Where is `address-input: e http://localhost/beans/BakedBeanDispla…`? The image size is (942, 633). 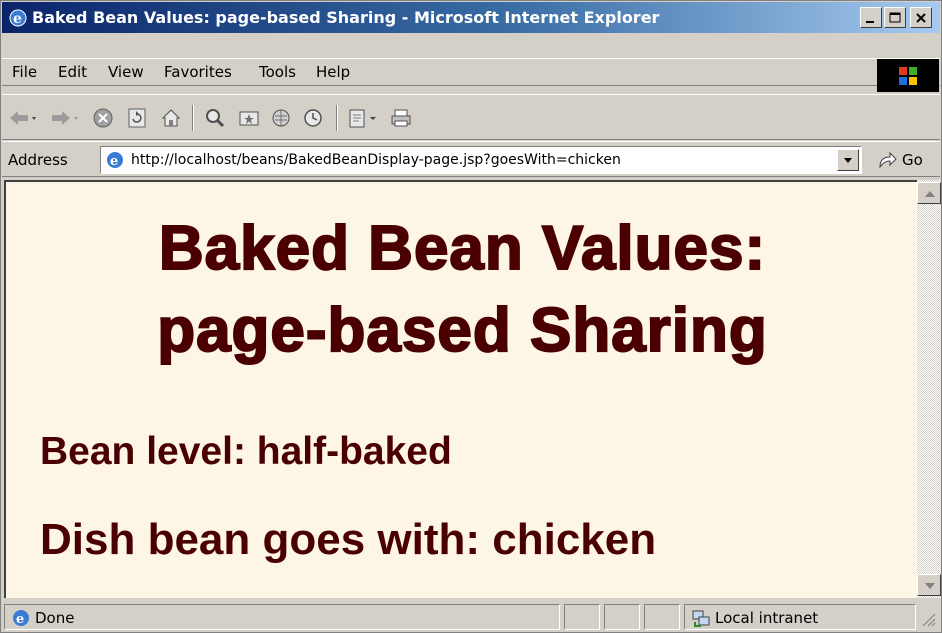
address-input: e http://localhost/beans/BakedBeanDispla… is located at coordinates (481, 160).